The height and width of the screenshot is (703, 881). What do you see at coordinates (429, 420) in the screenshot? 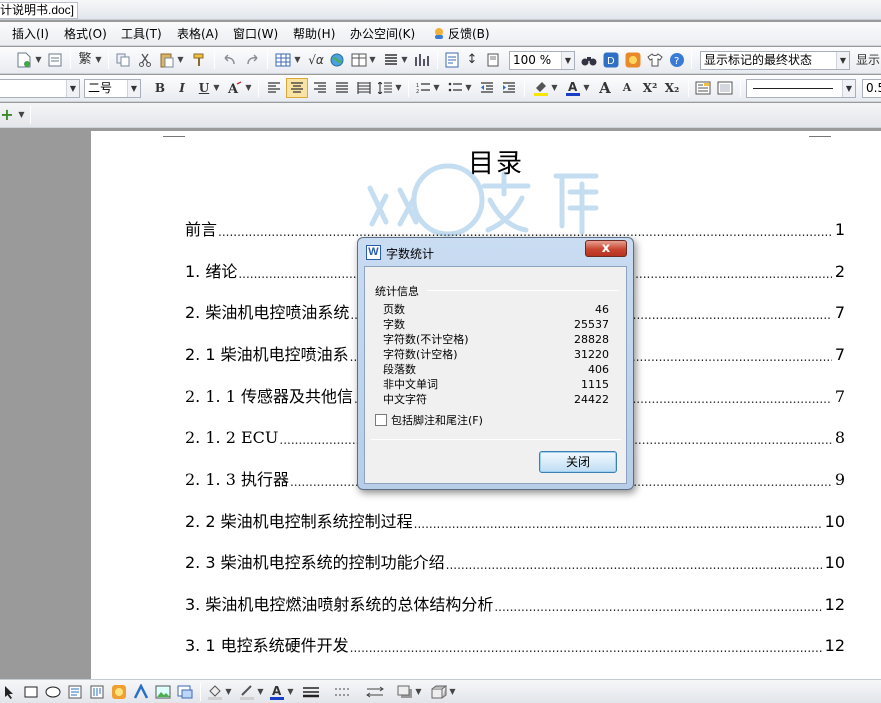
I see `include-footnotes-option: 包括脚注和尾注(F)` at bounding box center [429, 420].